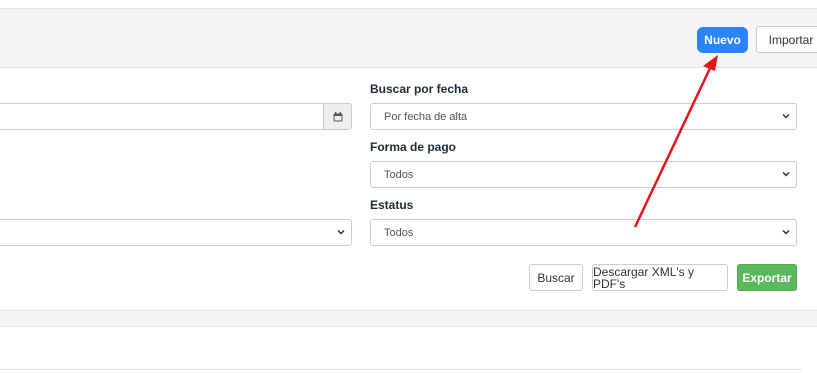  What do you see at coordinates (426, 116) in the screenshot?
I see `date-search-value: Por fecha de alta` at bounding box center [426, 116].